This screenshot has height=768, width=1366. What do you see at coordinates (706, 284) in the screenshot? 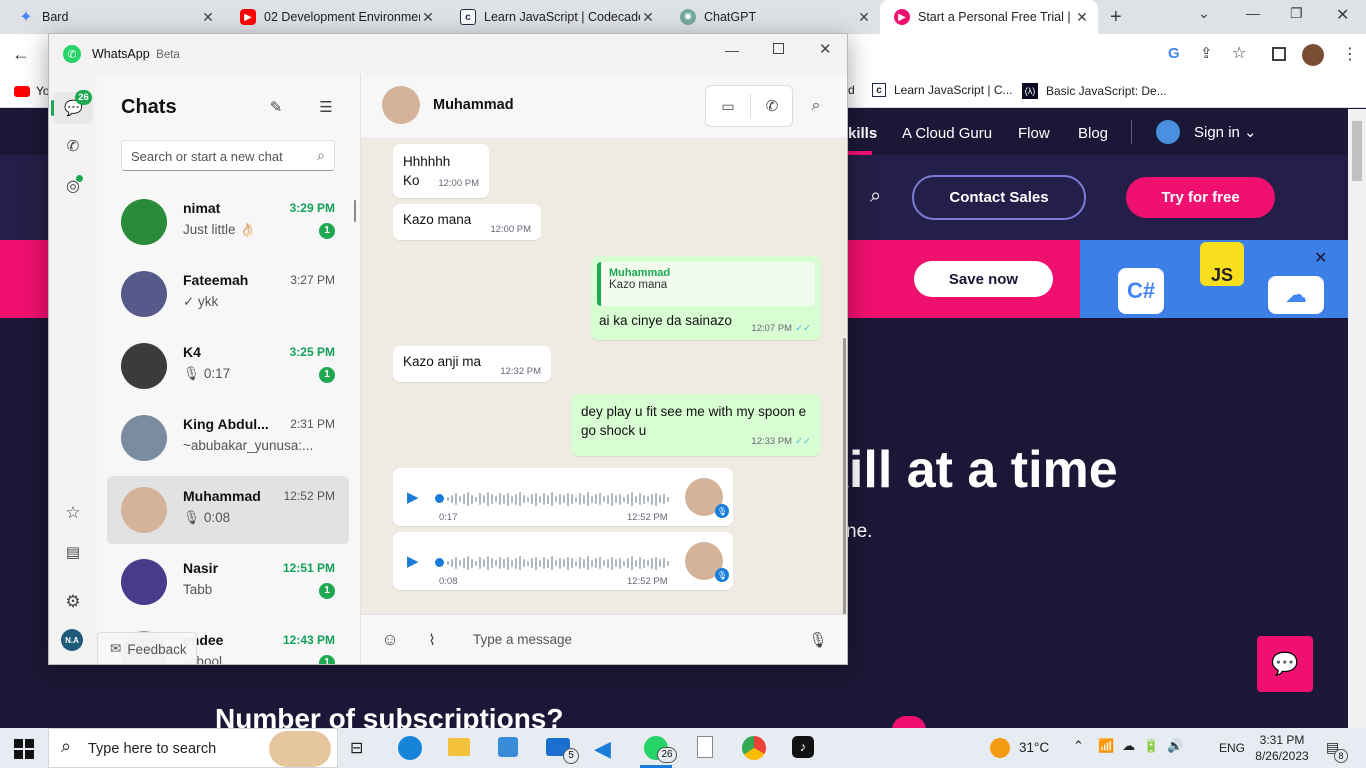
I see `quoted-message: Muhammad Kazo mana` at bounding box center [706, 284].